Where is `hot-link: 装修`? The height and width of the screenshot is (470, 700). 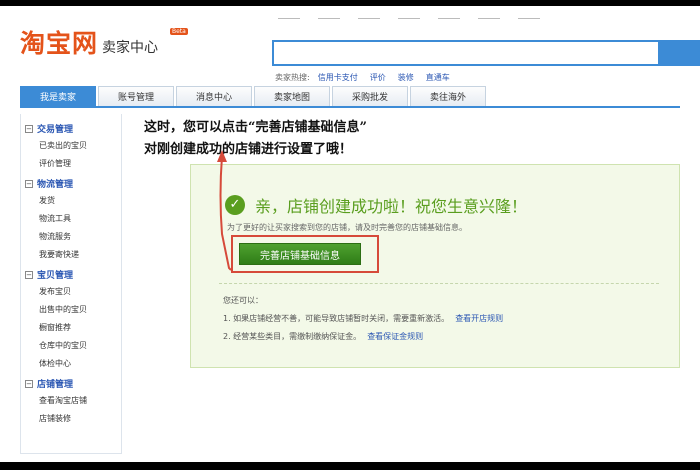
hot-link: 装修 is located at coordinates (406, 77).